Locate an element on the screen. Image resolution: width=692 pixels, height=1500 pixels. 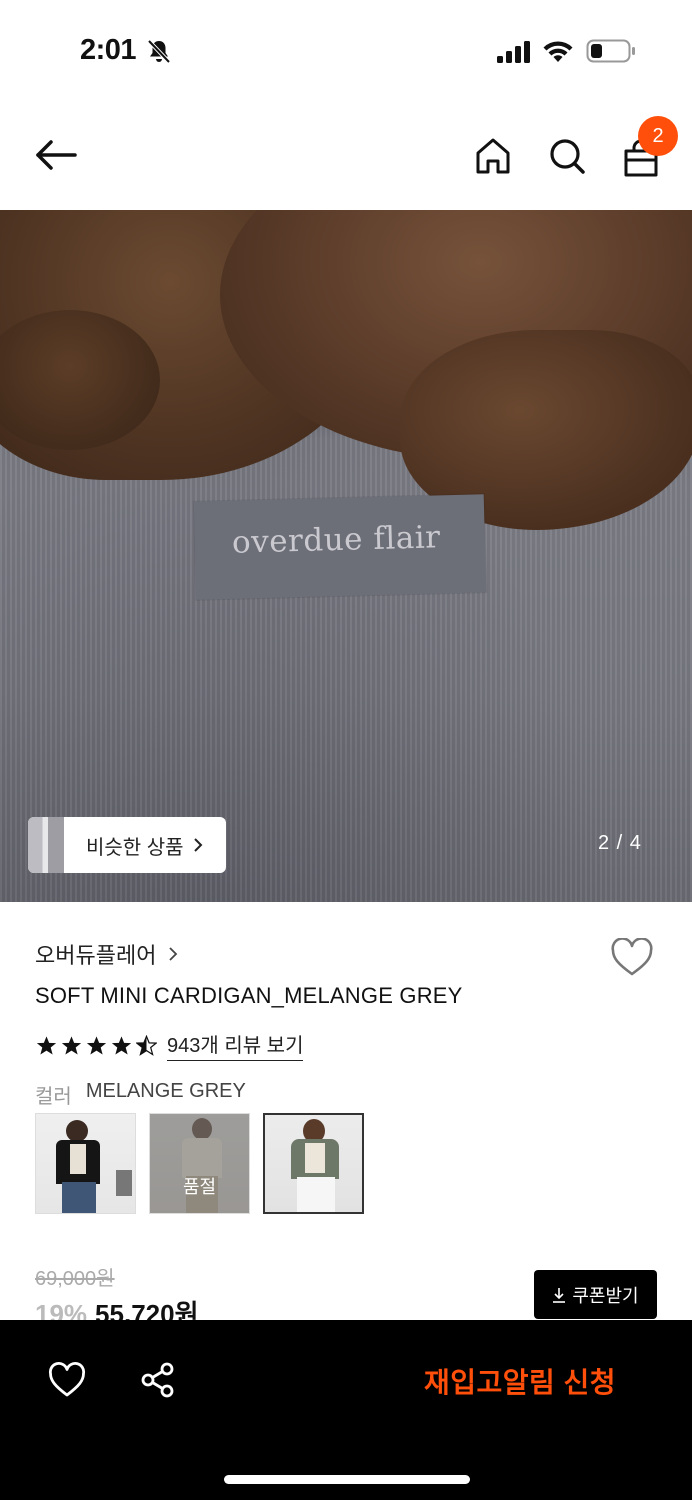
bottom-action-bar: 재입고알림 신청 is located at coordinates (346, 1410).